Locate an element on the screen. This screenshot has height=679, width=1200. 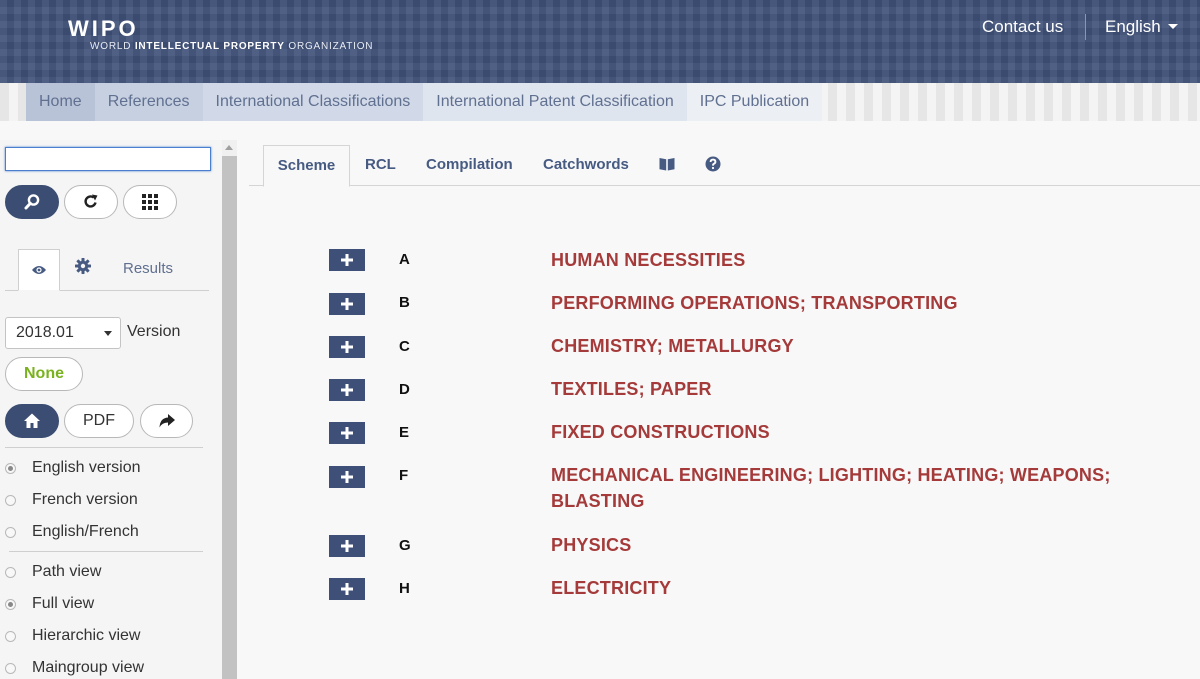
logo-subtitle: WORLD INTELLECTUAL PROPERTY ORGANIZATION is located at coordinates (232, 46).